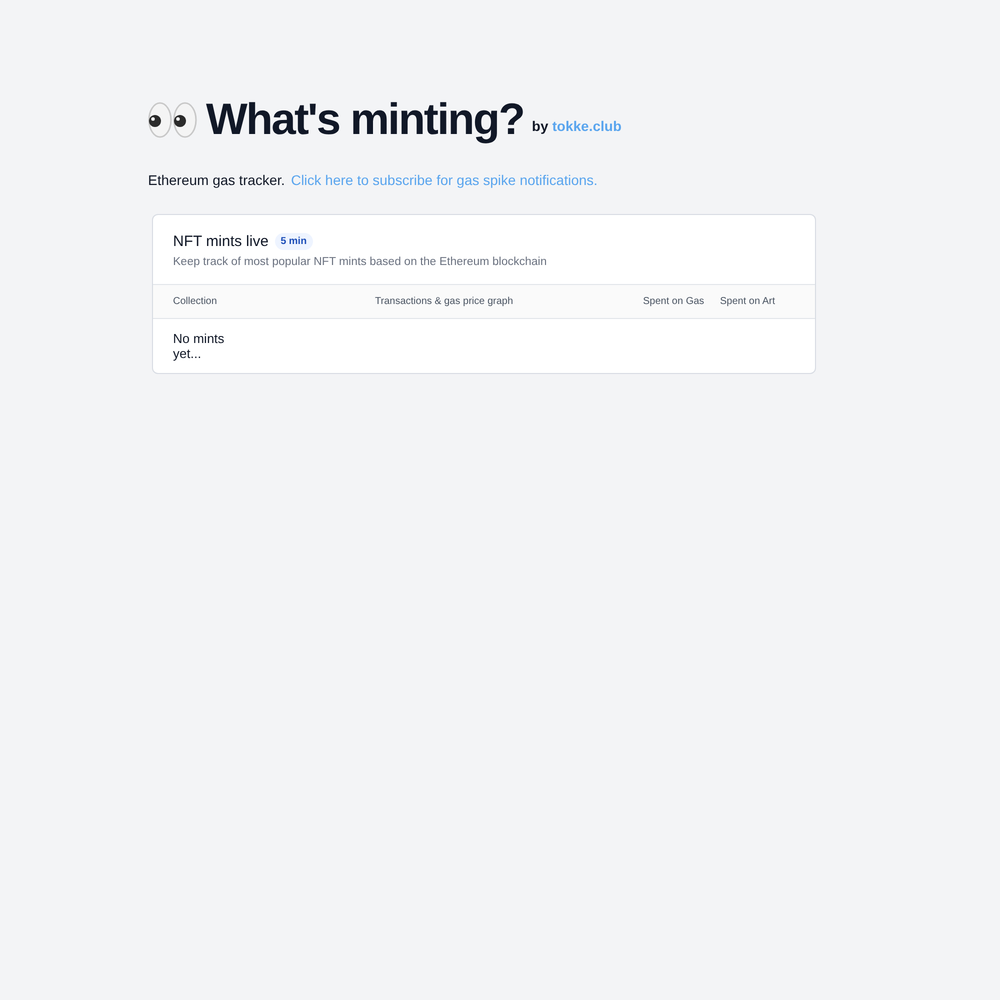  What do you see at coordinates (221, 241) in the screenshot?
I see `card-title: NFT mints live` at bounding box center [221, 241].